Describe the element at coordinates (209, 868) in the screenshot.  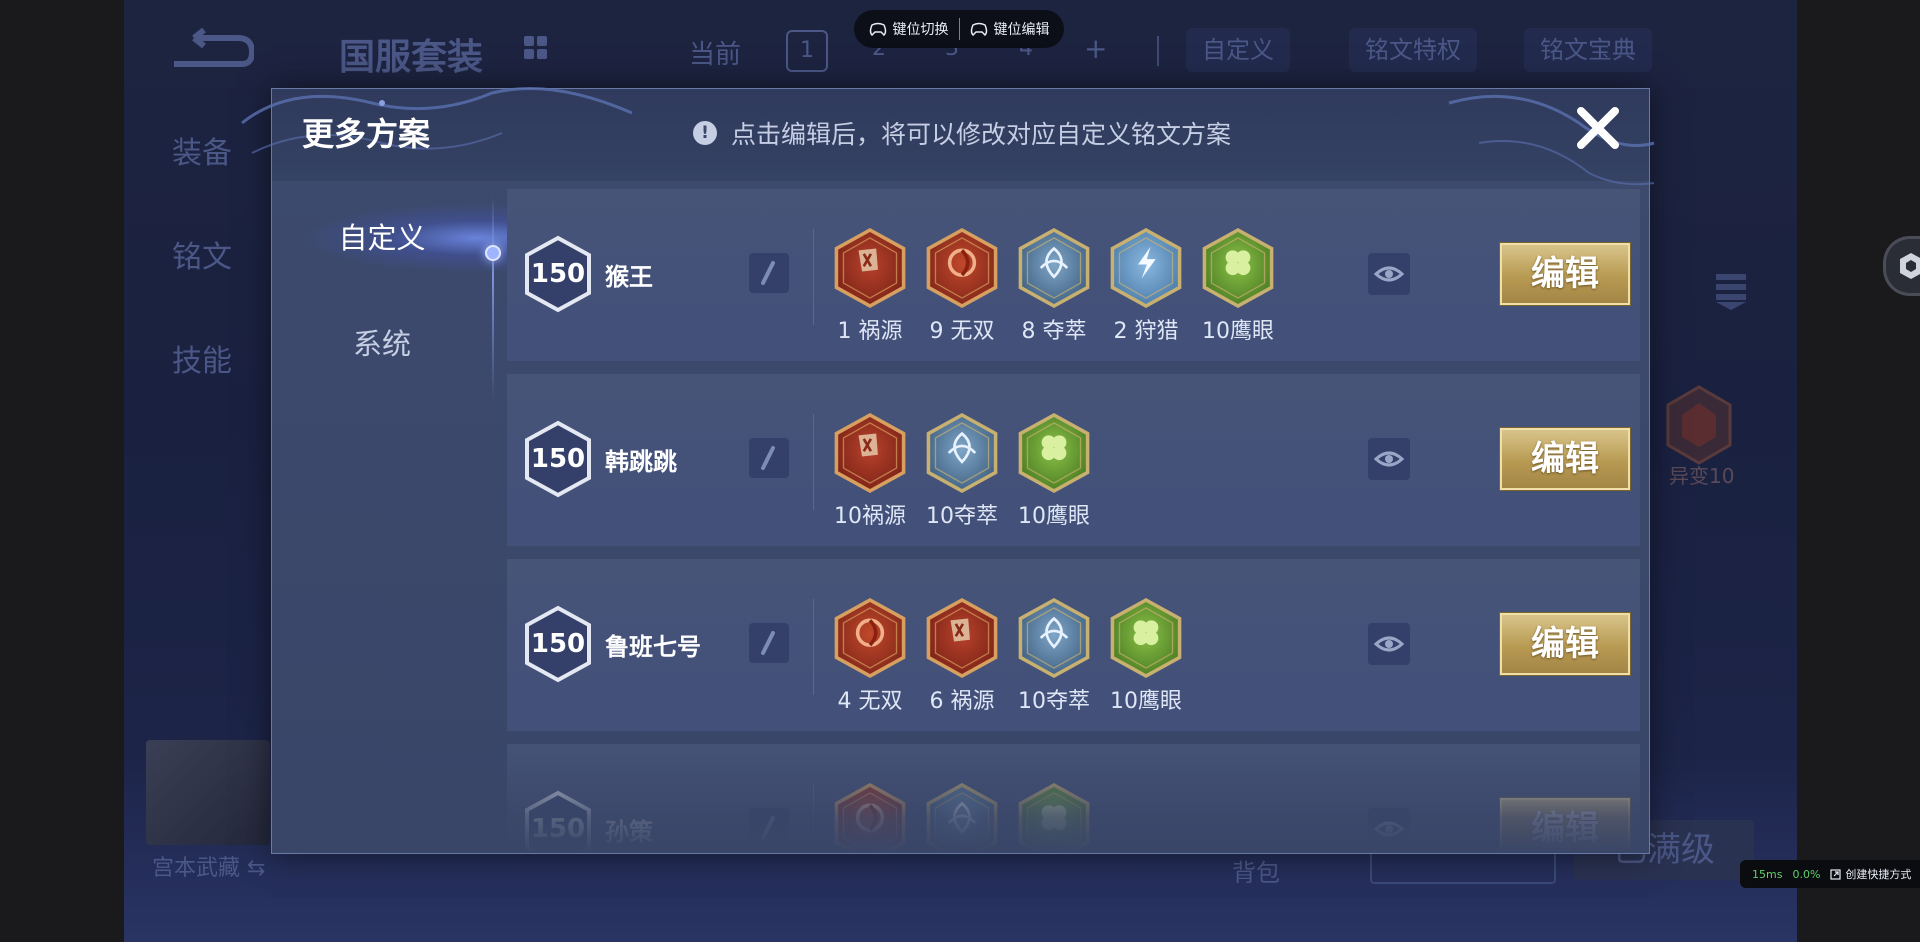
I see `bg-hero-name: 宫本武藏 ⇆` at that location.